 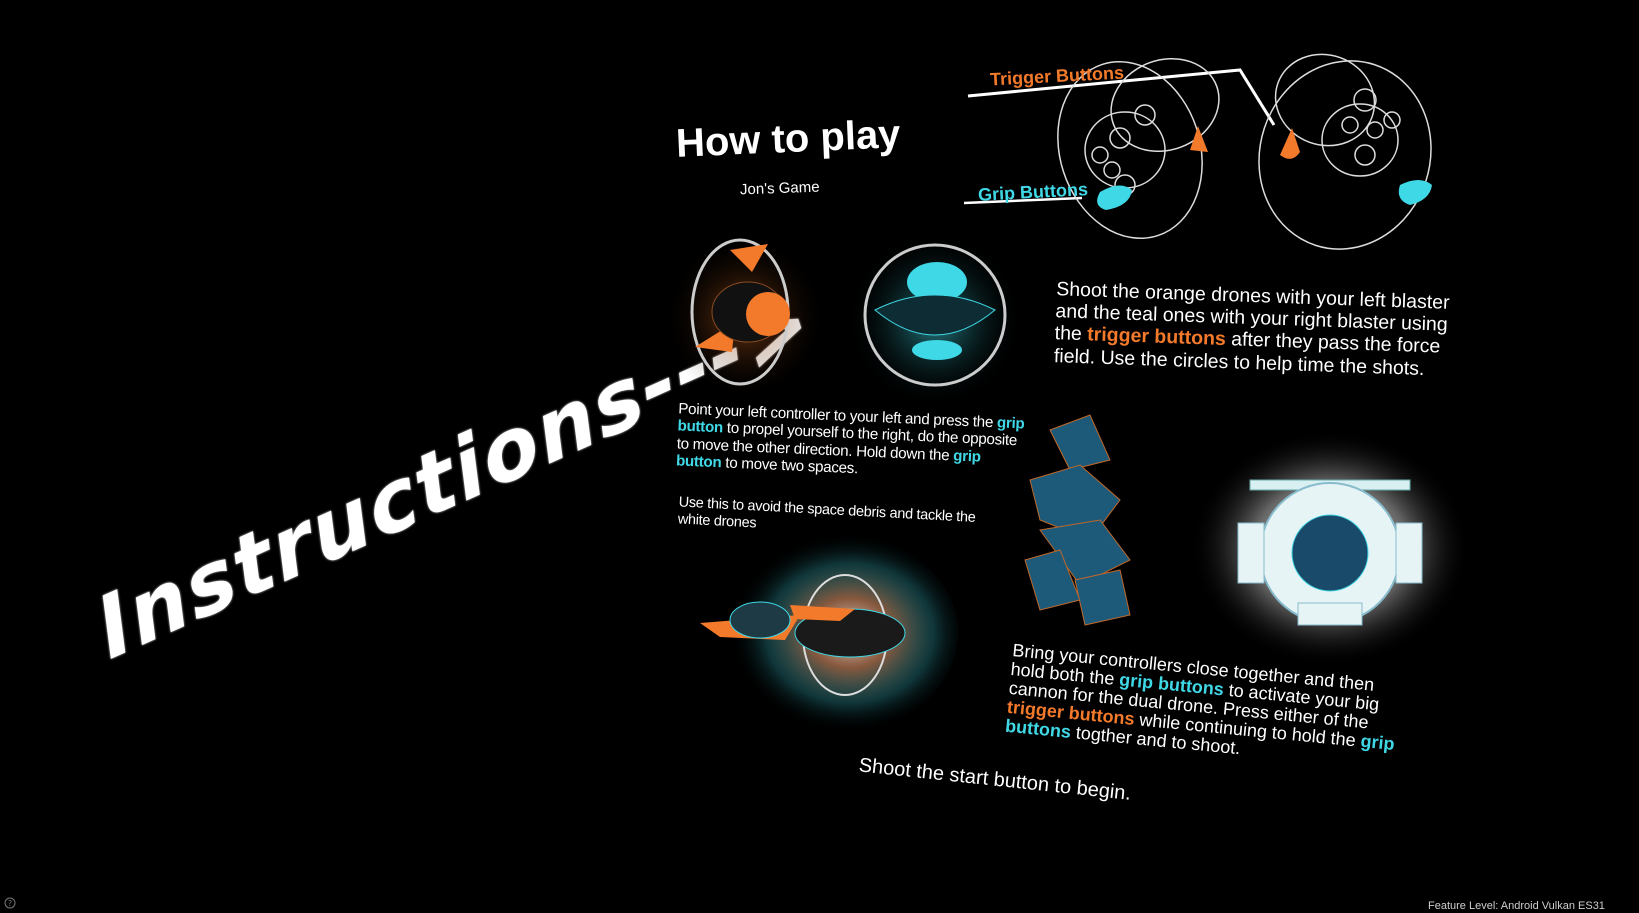 I want to click on game-subtitle: Jon's Game, so click(x=779, y=188).